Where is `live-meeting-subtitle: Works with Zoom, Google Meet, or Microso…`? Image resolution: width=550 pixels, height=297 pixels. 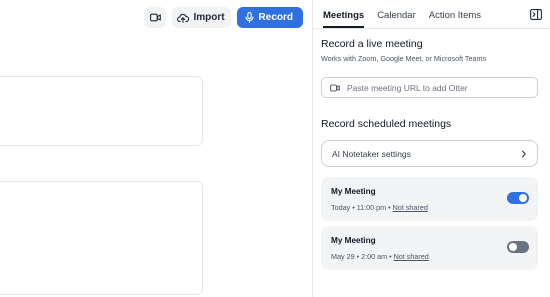 live-meeting-subtitle: Works with Zoom, Google Meet, or Microso… is located at coordinates (404, 58).